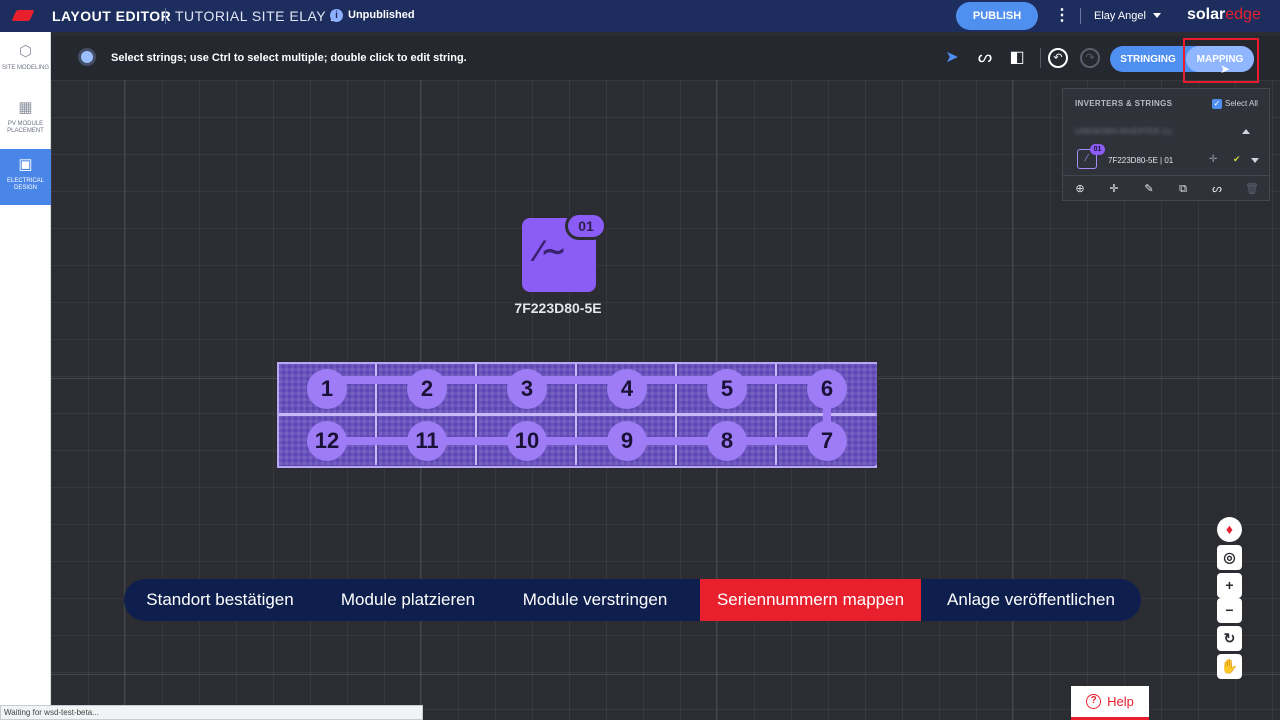 The width and height of the screenshot is (1280, 720). What do you see at coordinates (408, 599) in the screenshot?
I see `step-item: Module platzieren` at bounding box center [408, 599].